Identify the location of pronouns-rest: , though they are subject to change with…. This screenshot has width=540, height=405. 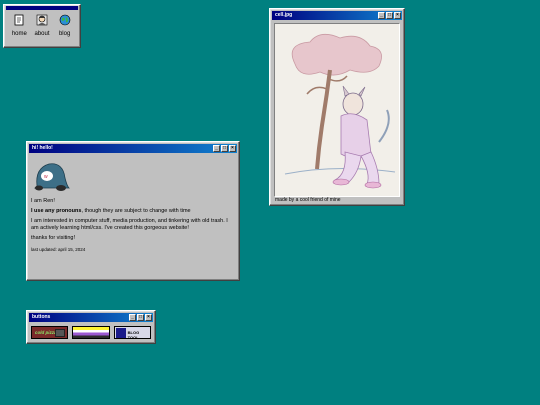
(136, 211).